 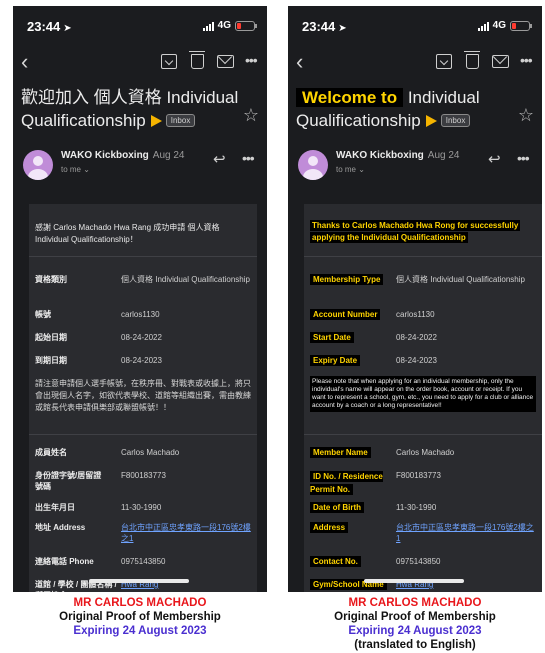 What do you see at coordinates (142, 279) in the screenshot?
I see `row-membership-type: 資格類別 個人資格 Individual Qualificationship` at bounding box center [142, 279].